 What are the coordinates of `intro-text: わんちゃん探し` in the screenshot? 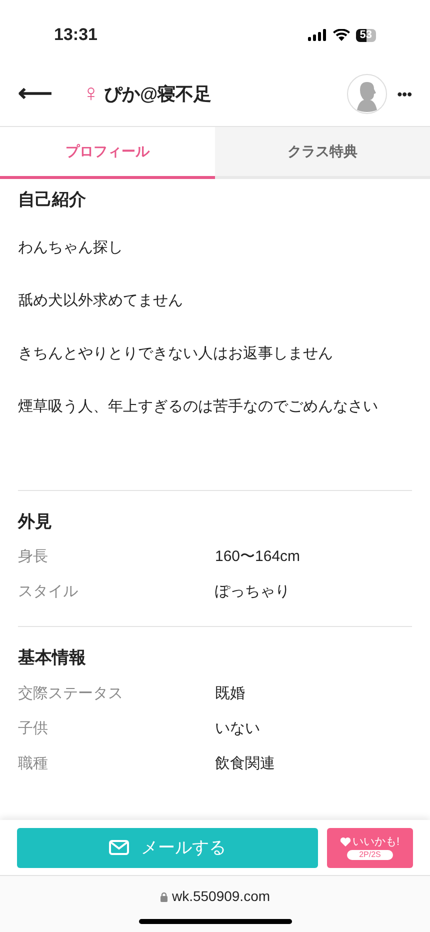 It's located at (71, 248).